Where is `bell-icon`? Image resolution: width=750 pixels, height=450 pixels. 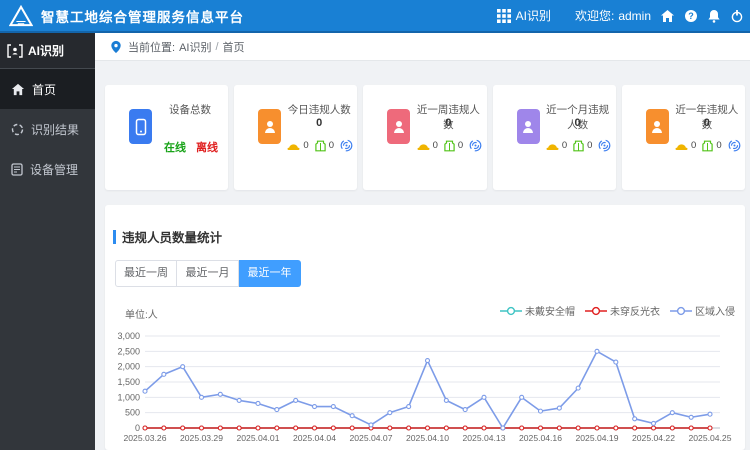 bell-icon is located at coordinates (714, 16).